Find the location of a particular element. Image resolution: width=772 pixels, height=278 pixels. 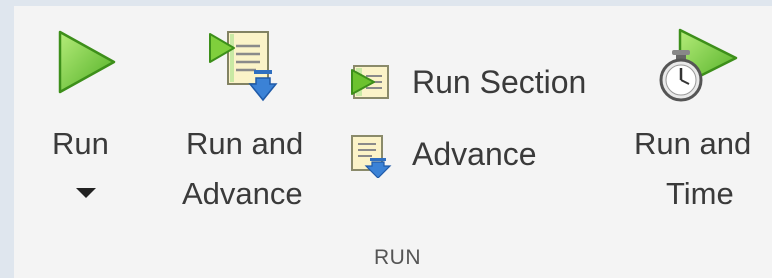

run-section-icon is located at coordinates (370, 82).